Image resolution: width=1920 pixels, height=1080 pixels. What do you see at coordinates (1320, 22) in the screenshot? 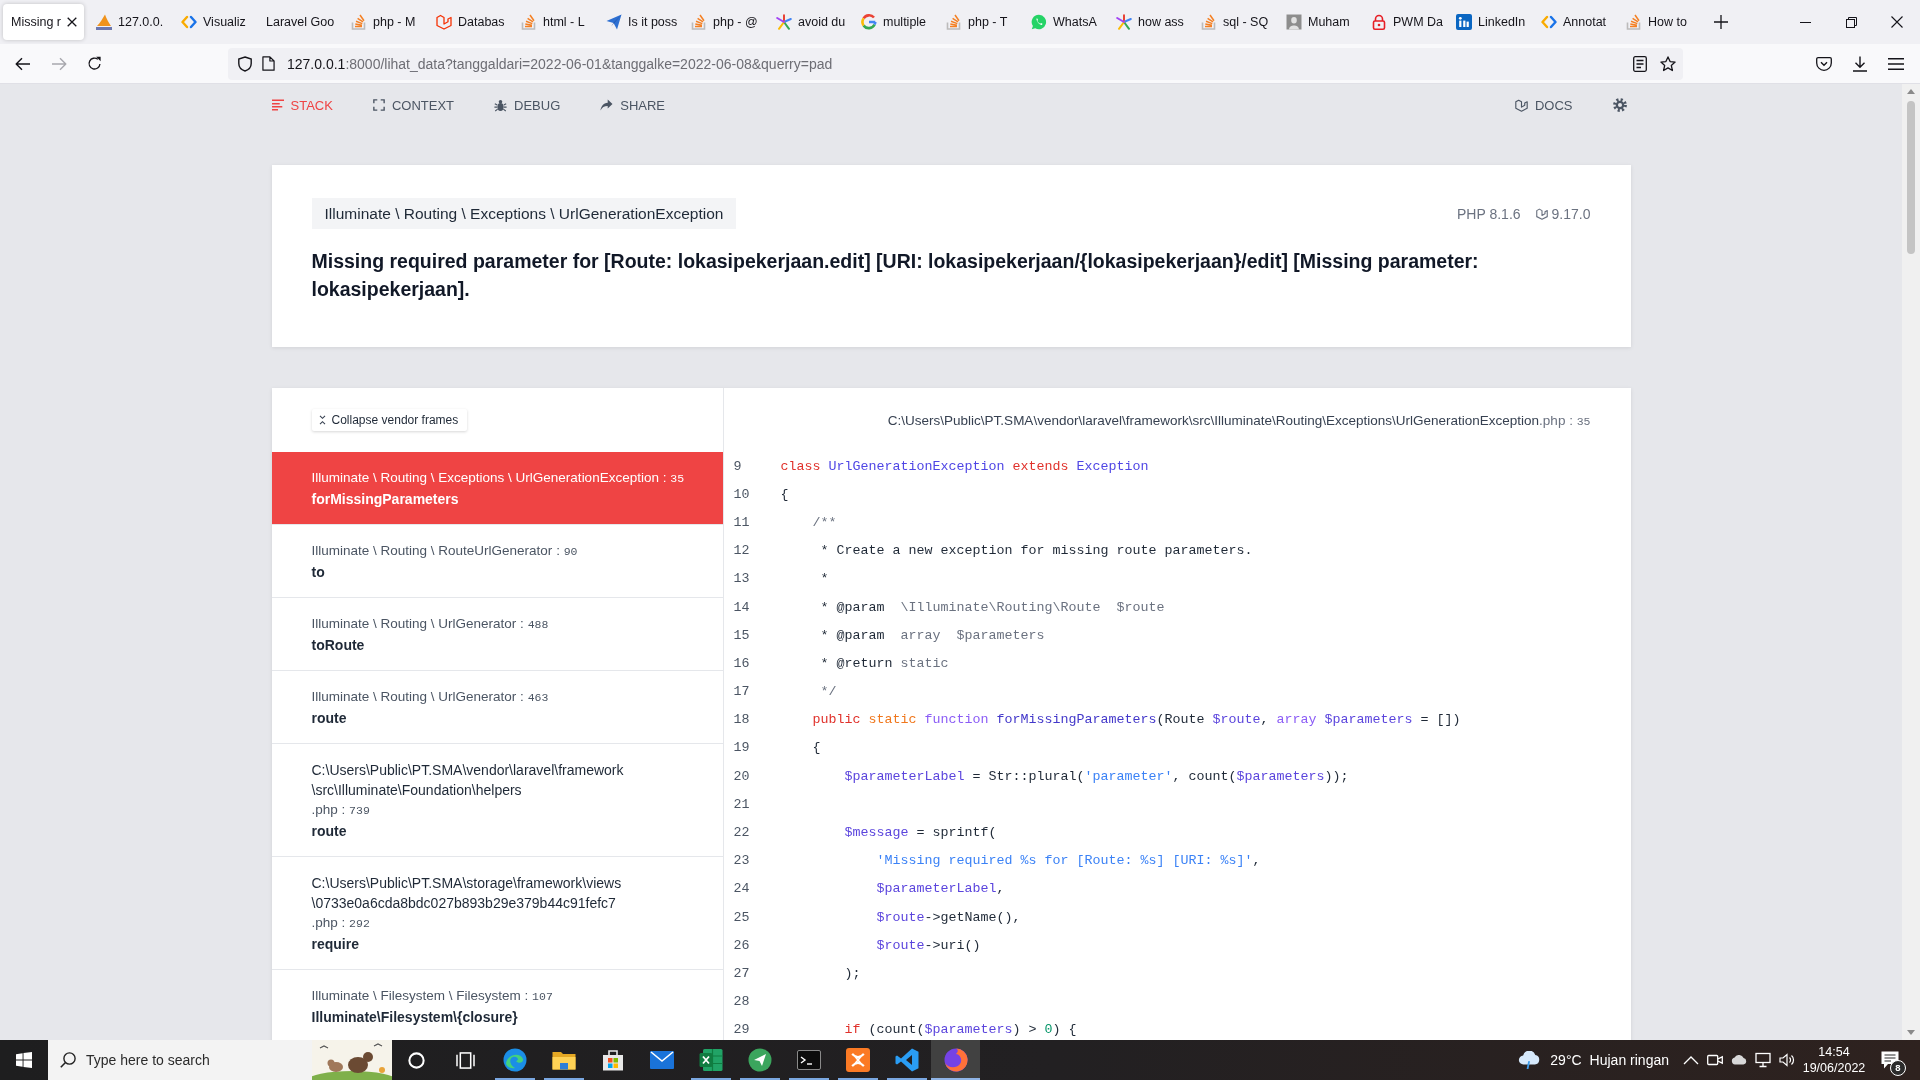
I see `browser-tab: Muham` at bounding box center [1320, 22].